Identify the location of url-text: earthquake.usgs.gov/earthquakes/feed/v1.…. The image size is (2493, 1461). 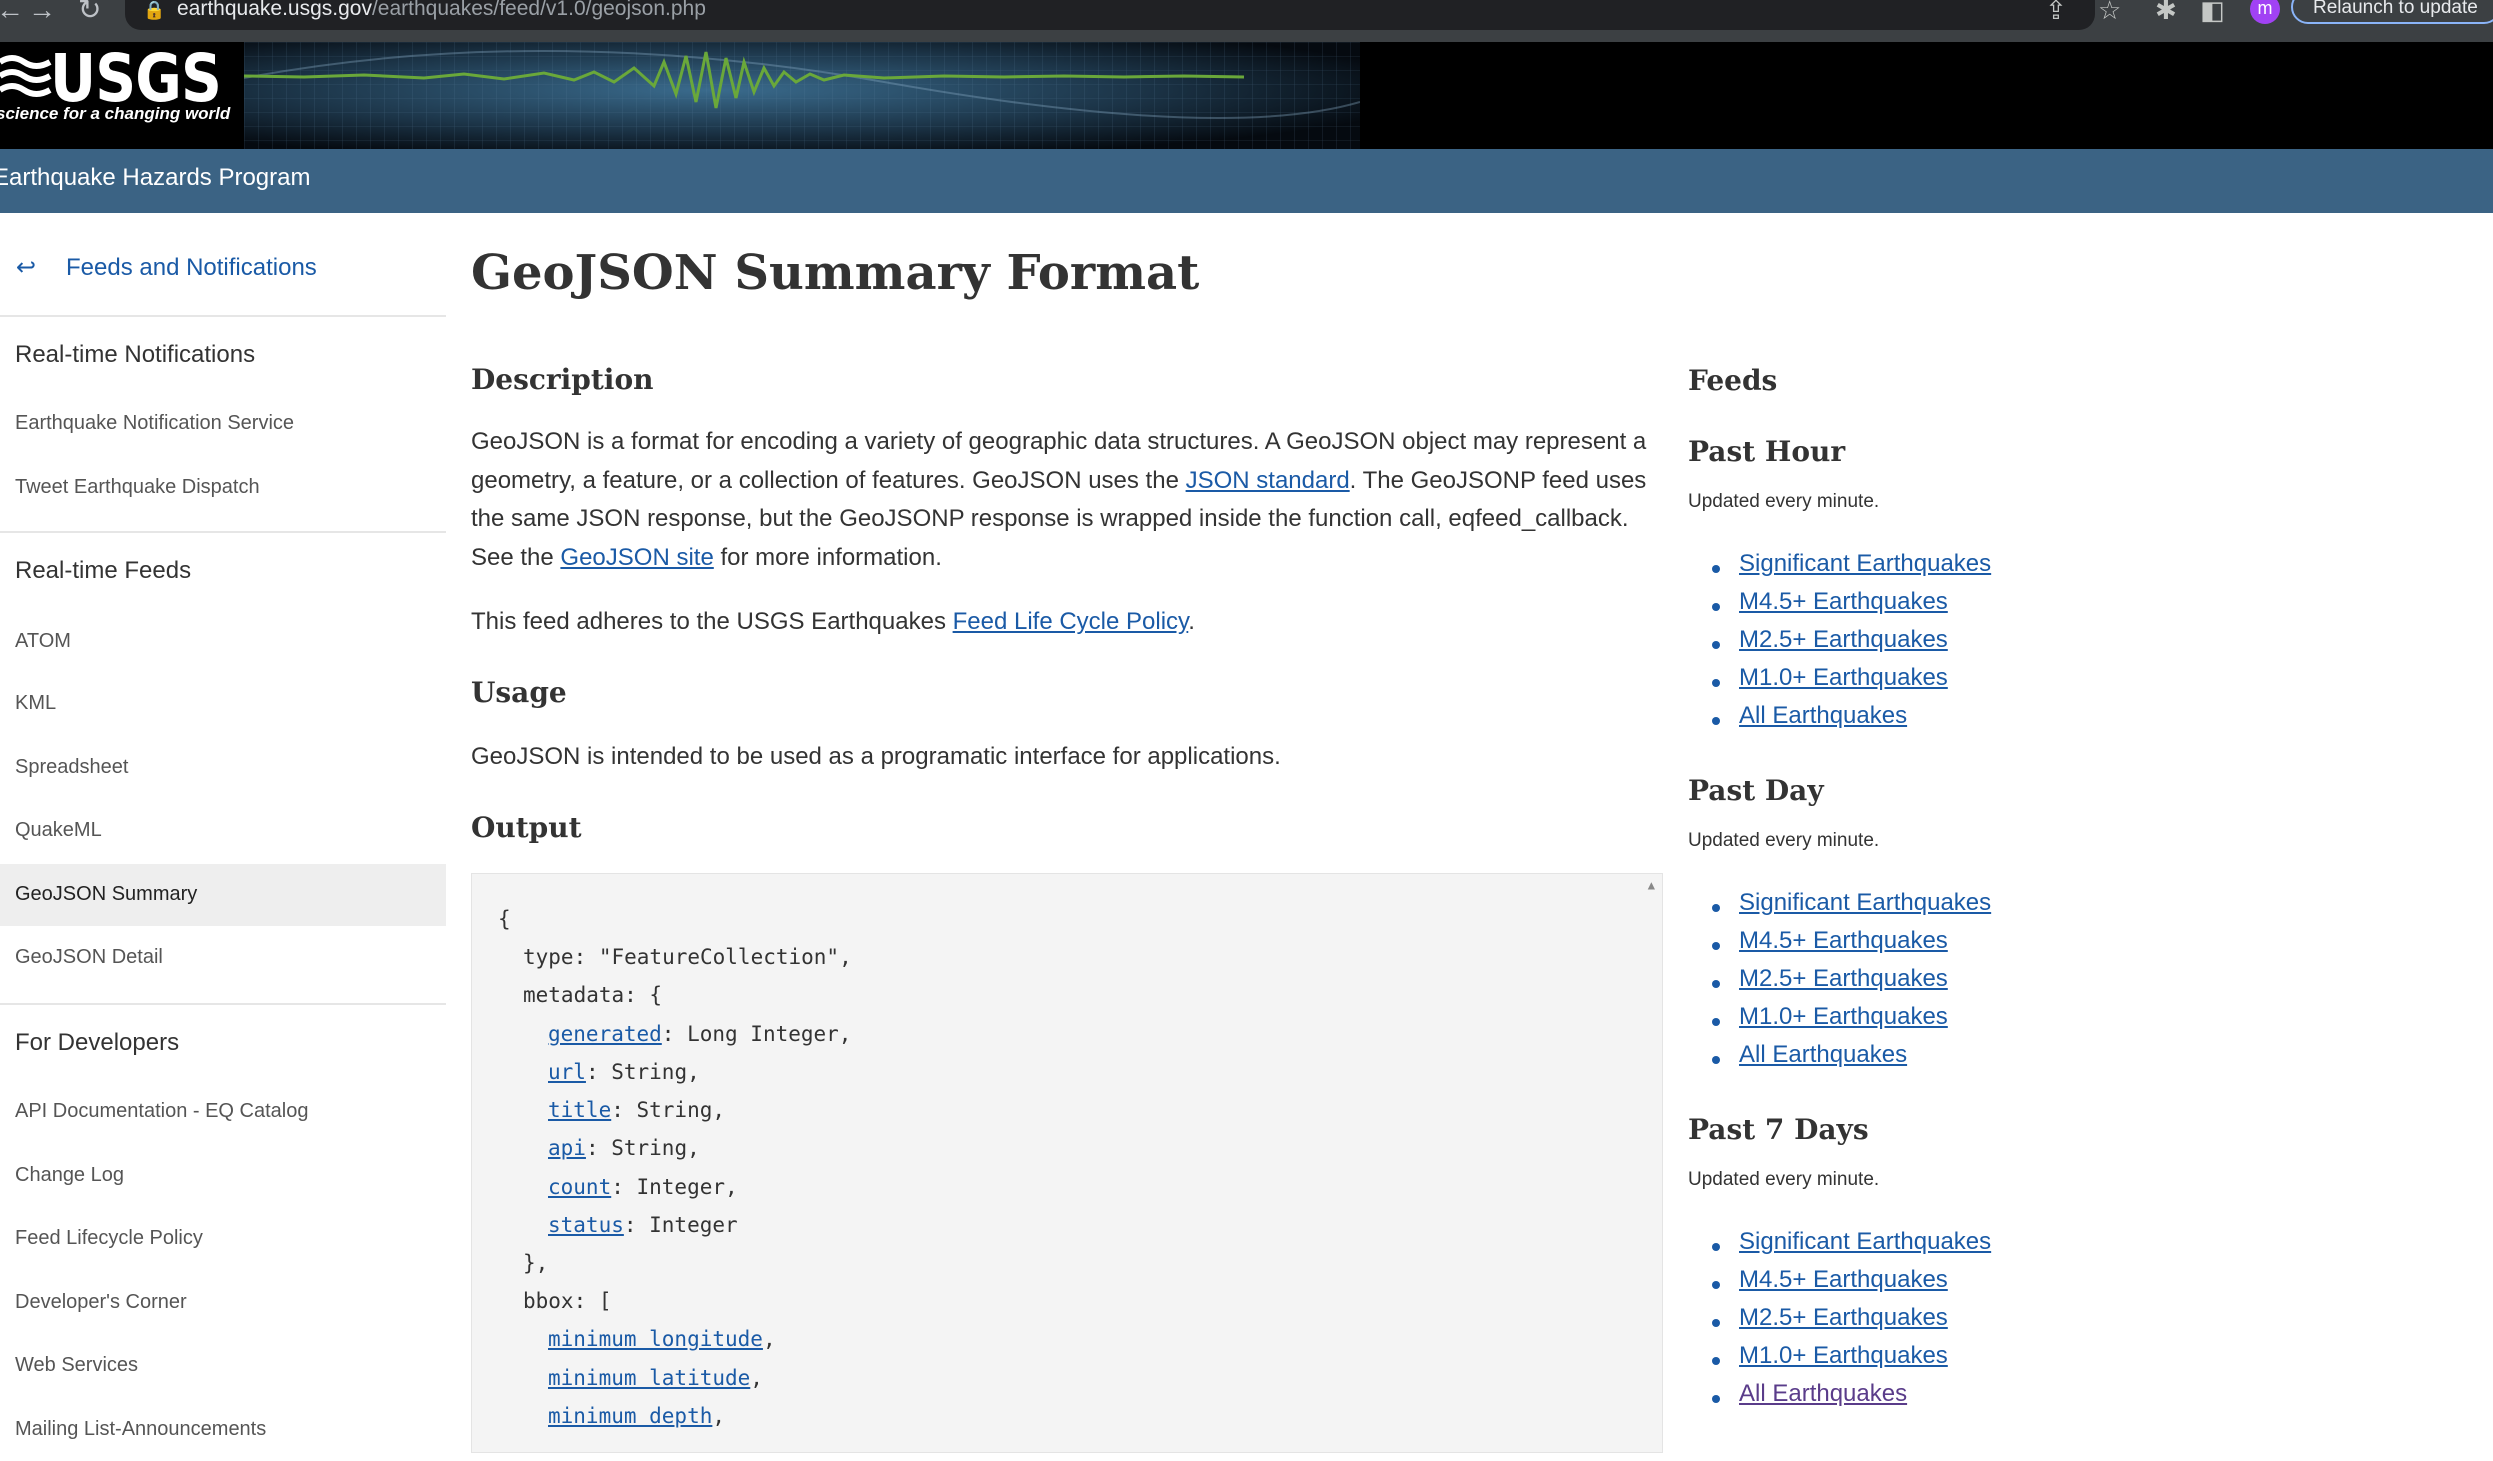
(441, 10).